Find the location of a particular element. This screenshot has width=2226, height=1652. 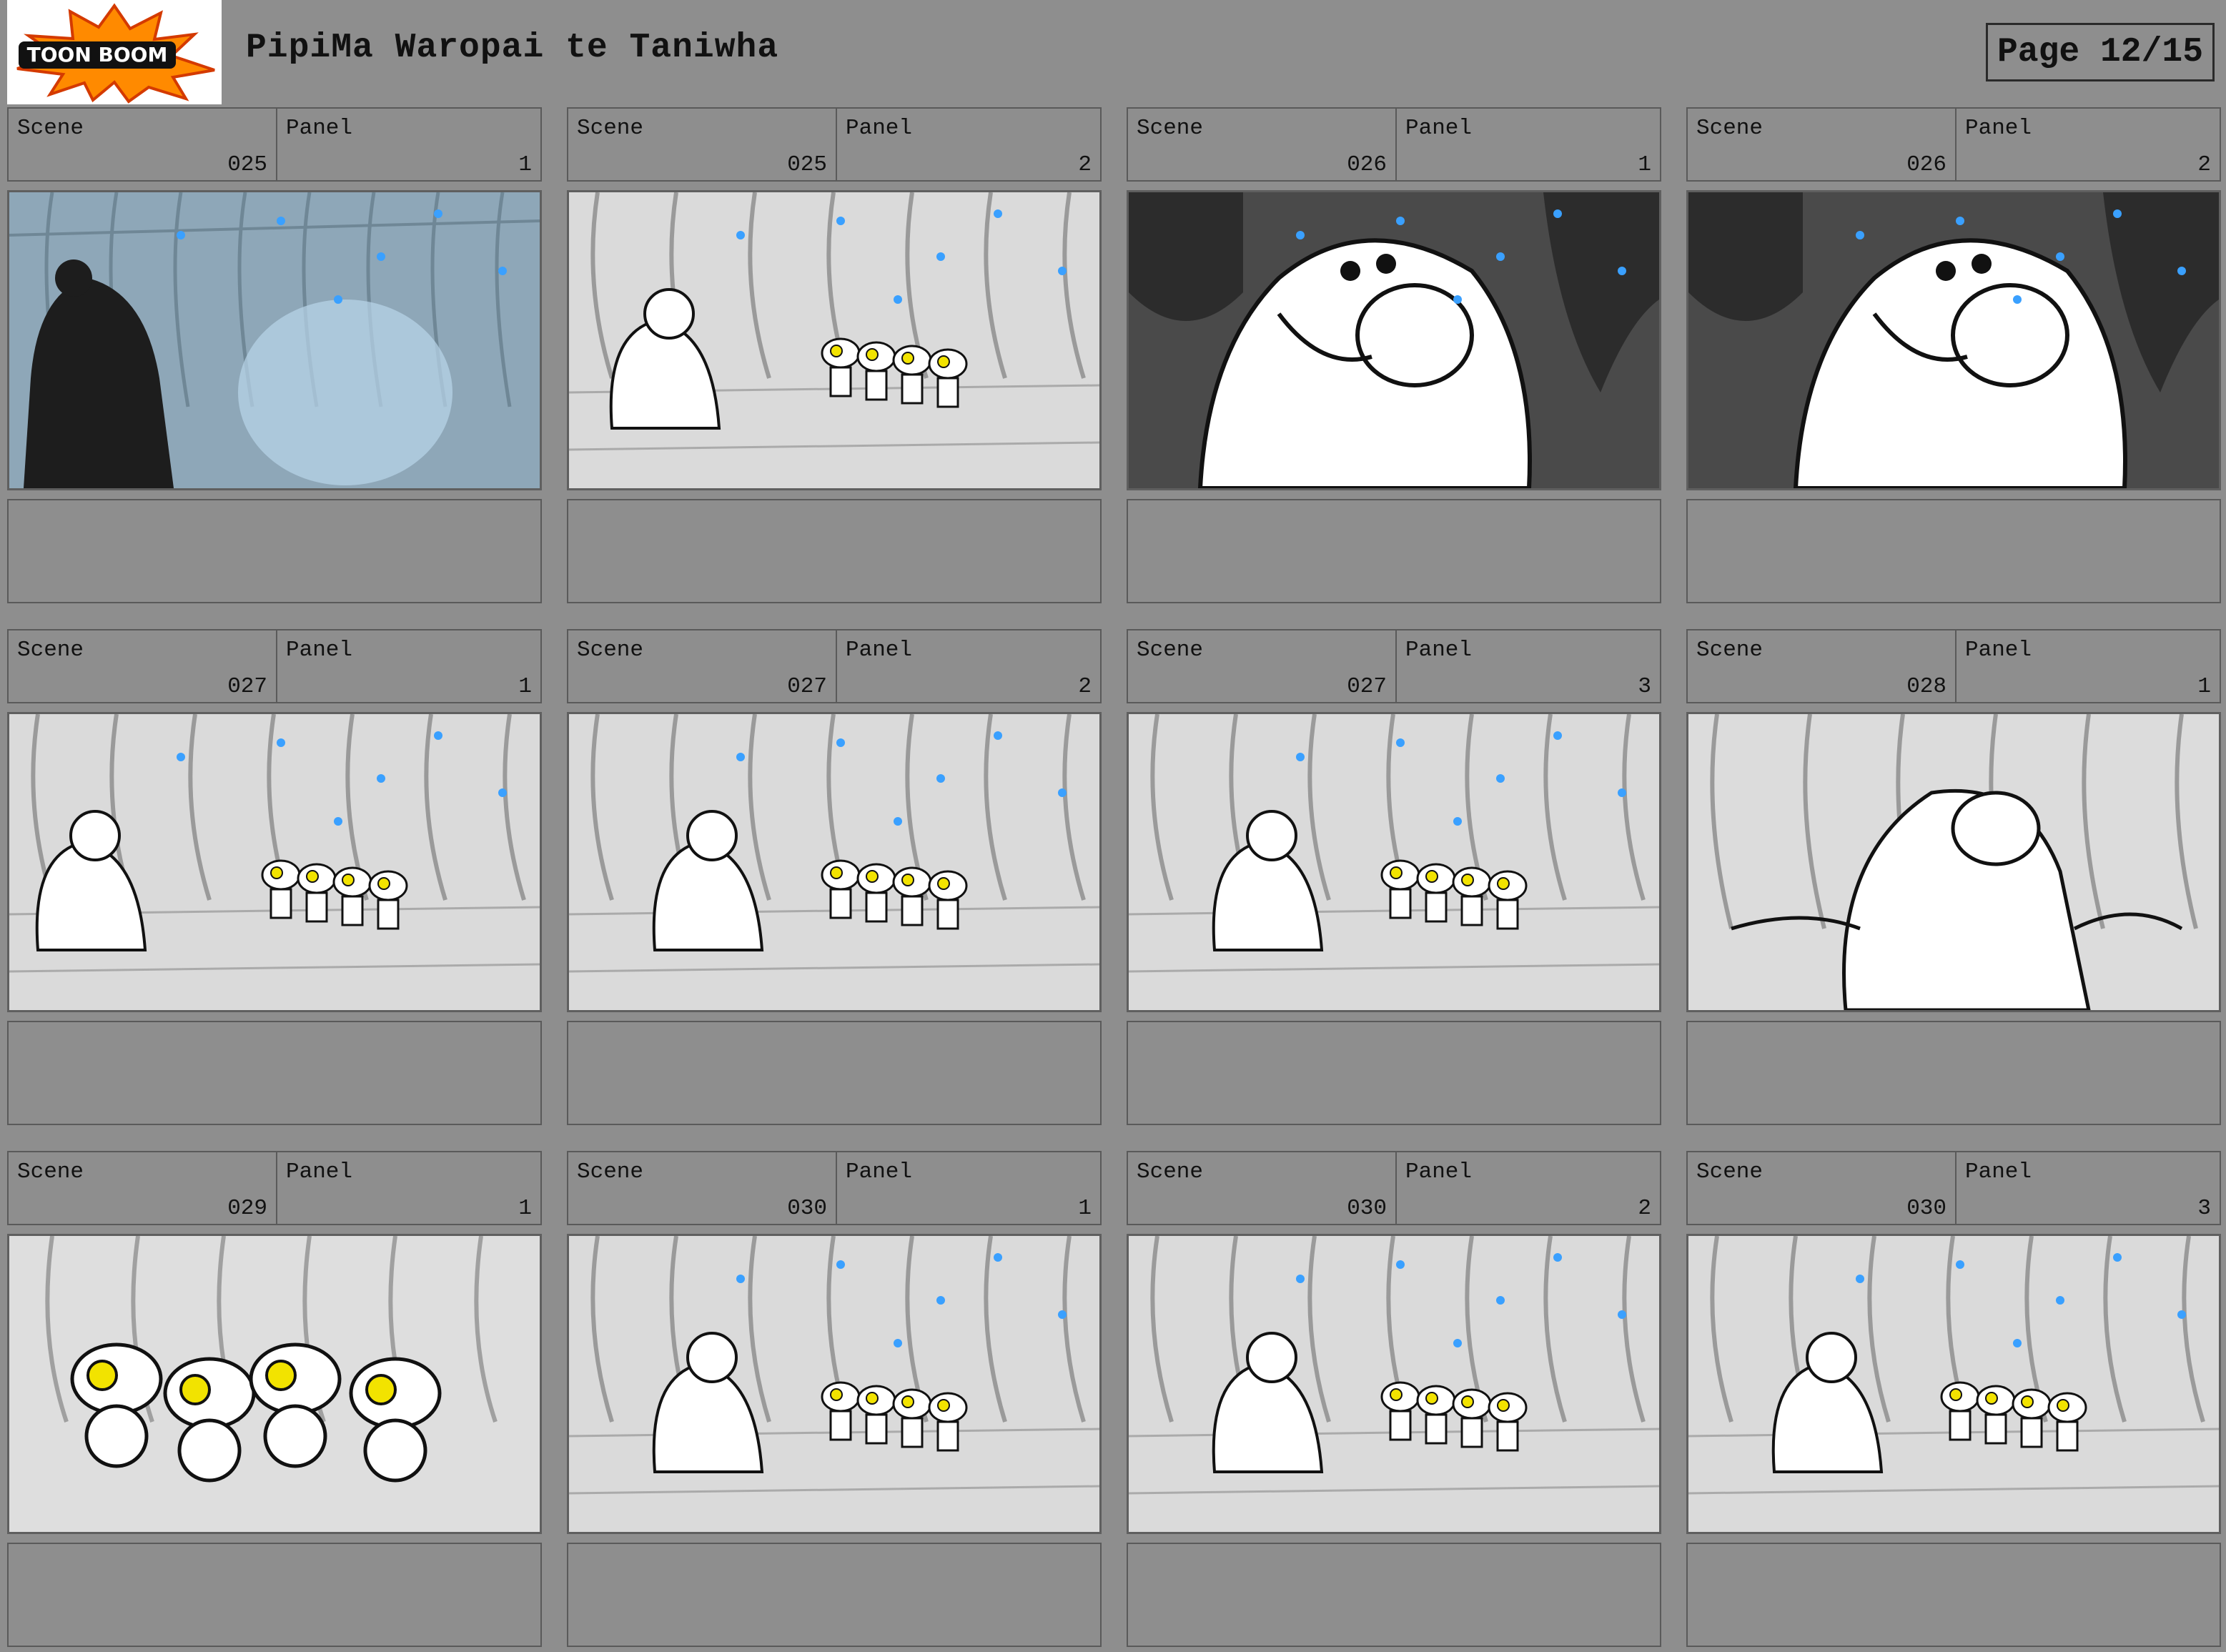

scene-number: 026 is located at coordinates (1926, 165).